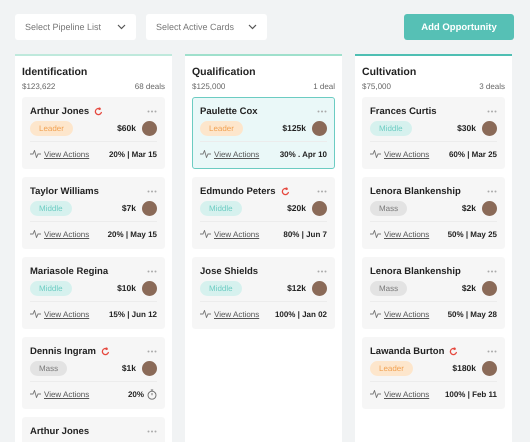  I want to click on contact-name: Paulette Cox, so click(229, 111).